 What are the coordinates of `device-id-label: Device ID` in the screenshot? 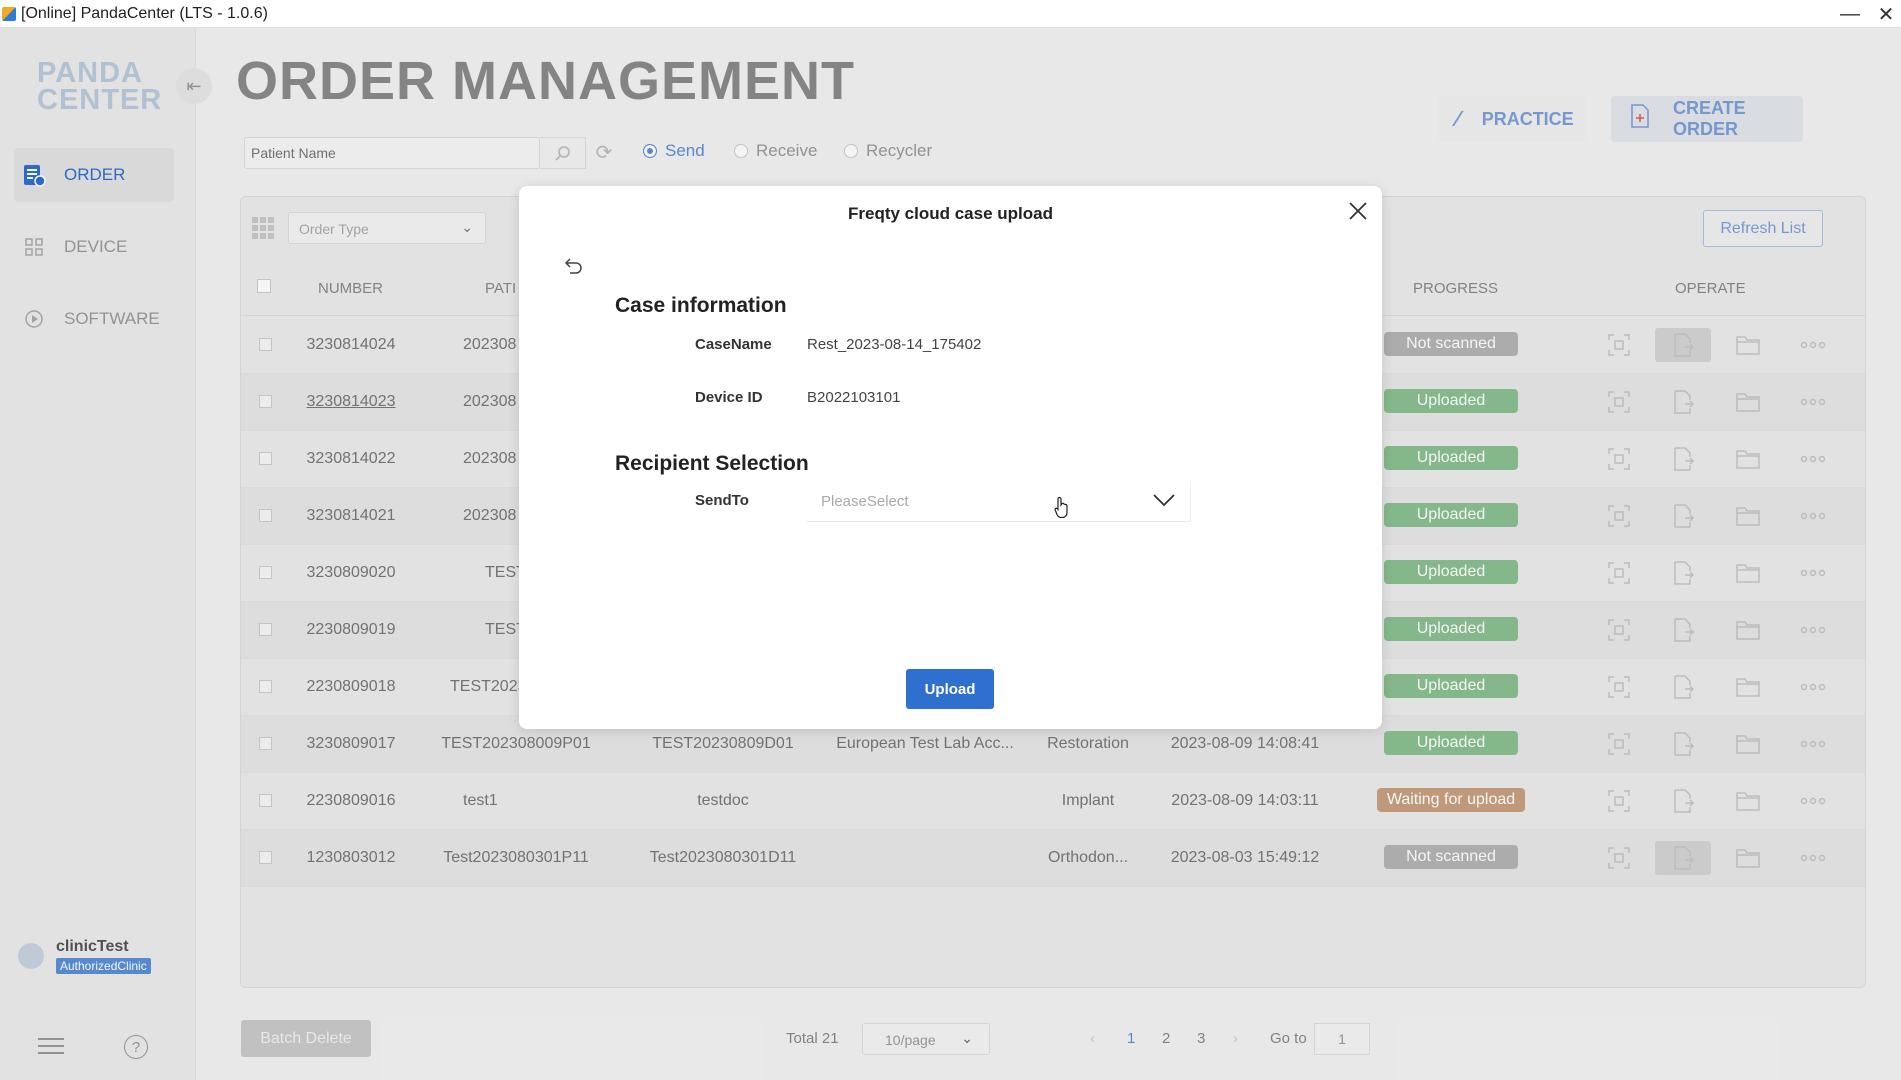 It's located at (729, 397).